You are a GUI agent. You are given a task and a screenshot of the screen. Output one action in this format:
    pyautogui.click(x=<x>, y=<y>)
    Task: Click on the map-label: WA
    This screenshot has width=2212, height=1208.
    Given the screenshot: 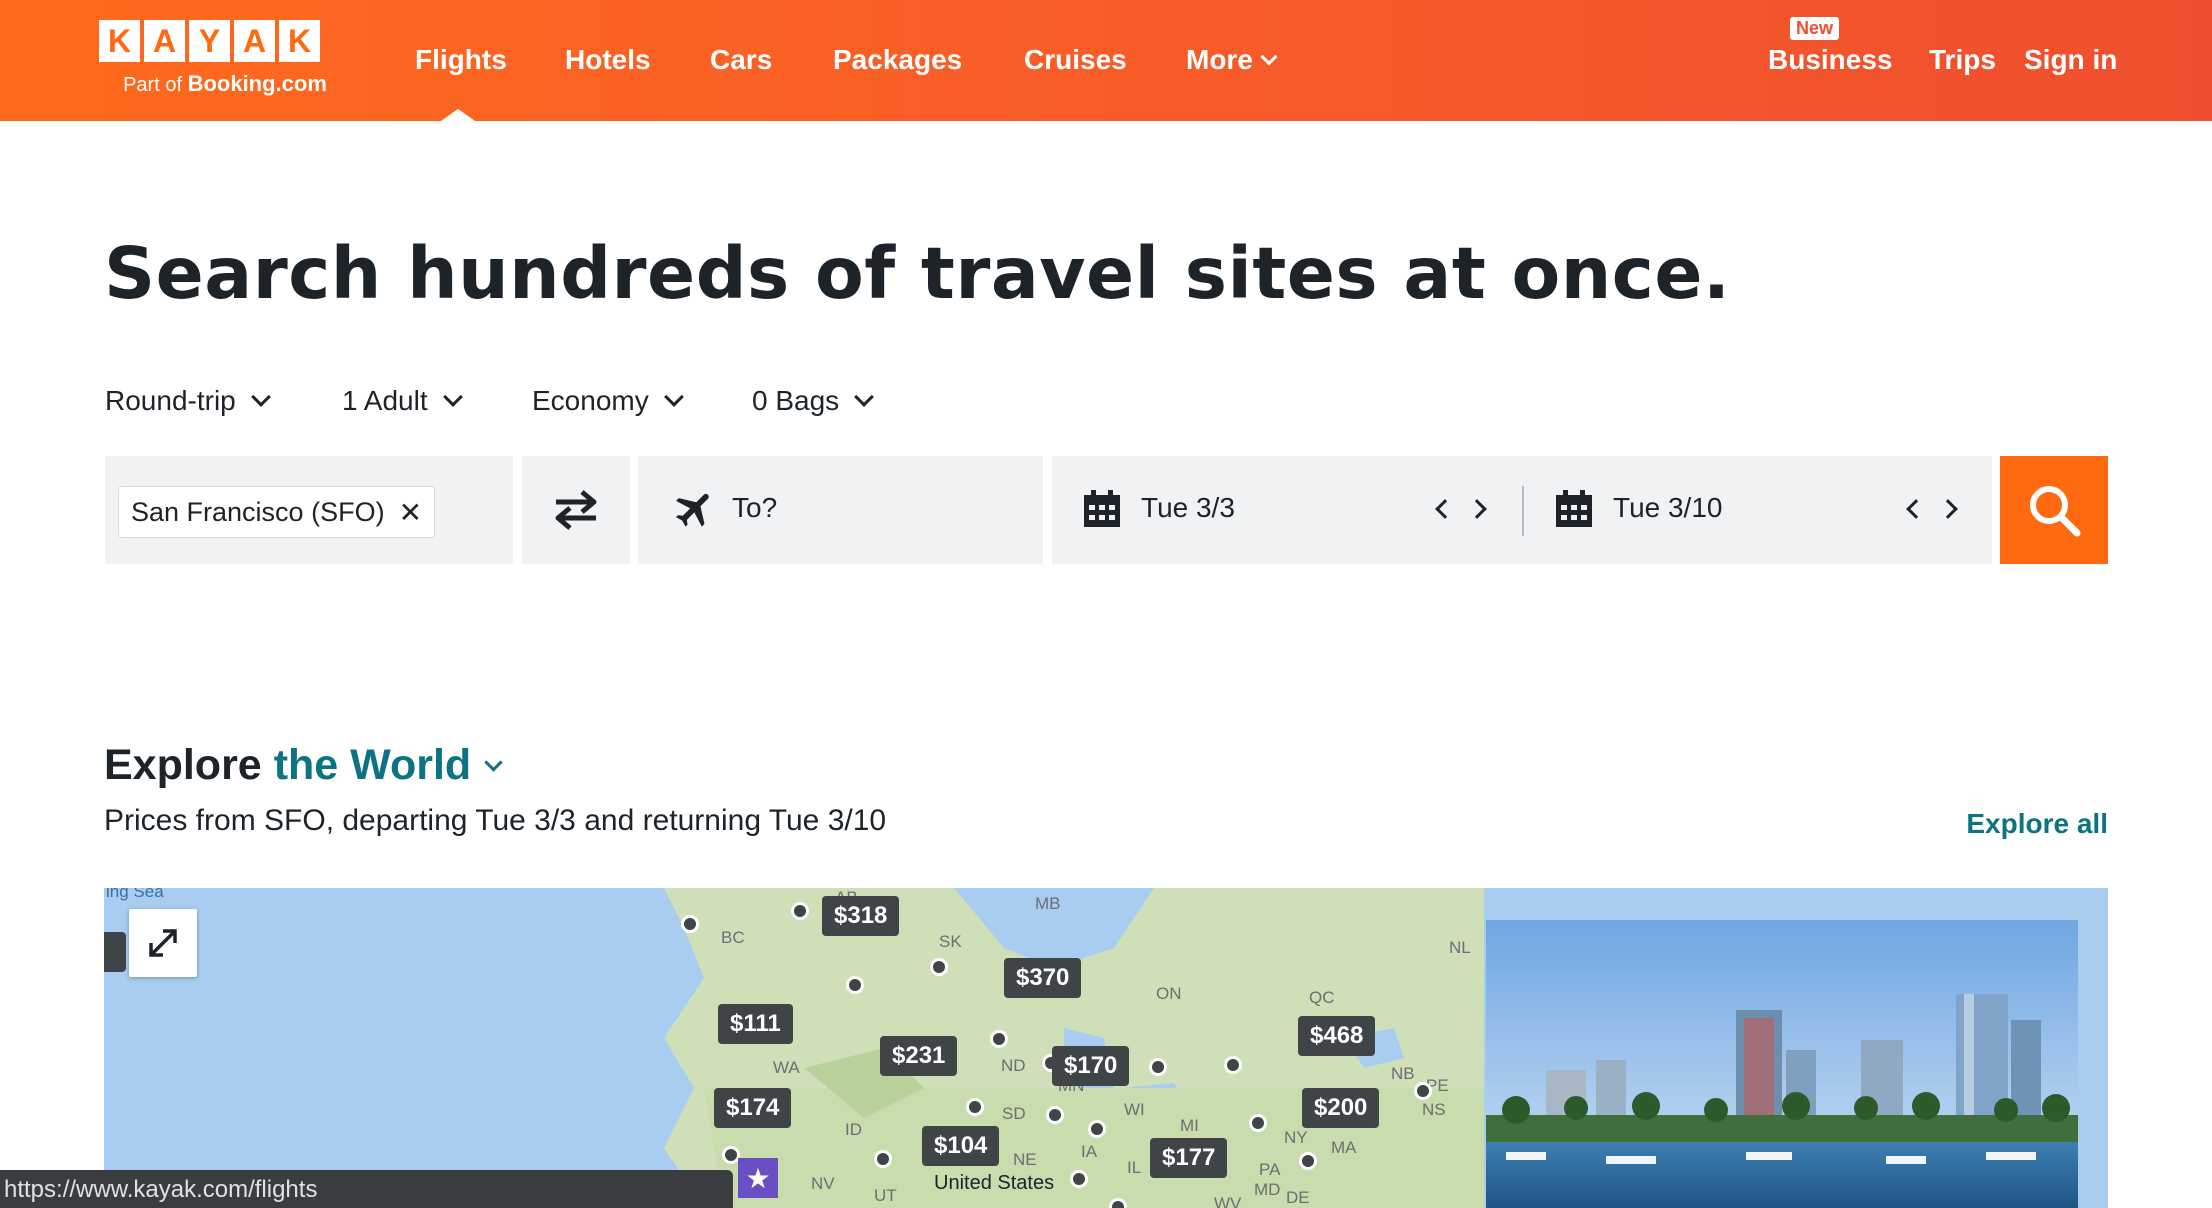 What is the action you would take?
    pyautogui.click(x=786, y=1067)
    